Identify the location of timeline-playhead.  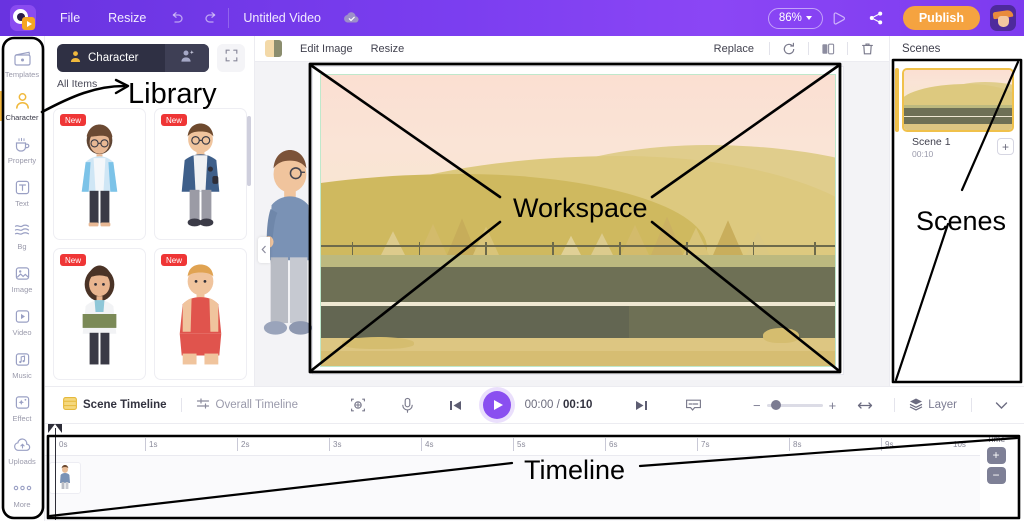
(55, 472).